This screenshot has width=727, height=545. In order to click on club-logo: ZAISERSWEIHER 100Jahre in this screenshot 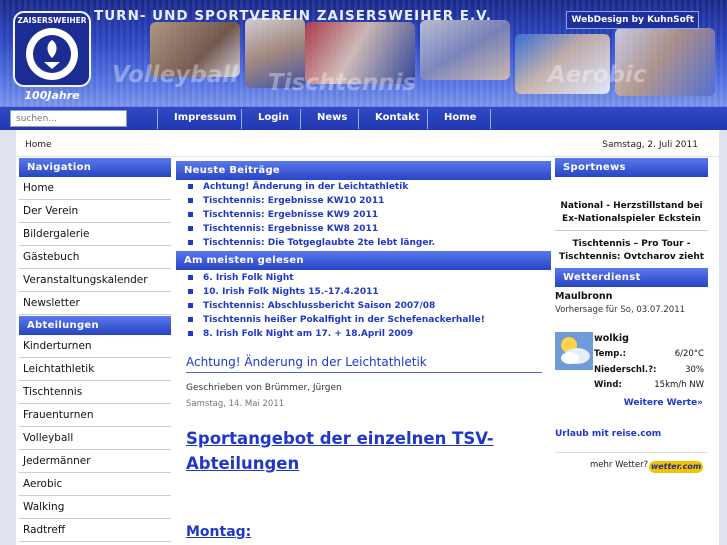, I will do `click(52, 54)`.